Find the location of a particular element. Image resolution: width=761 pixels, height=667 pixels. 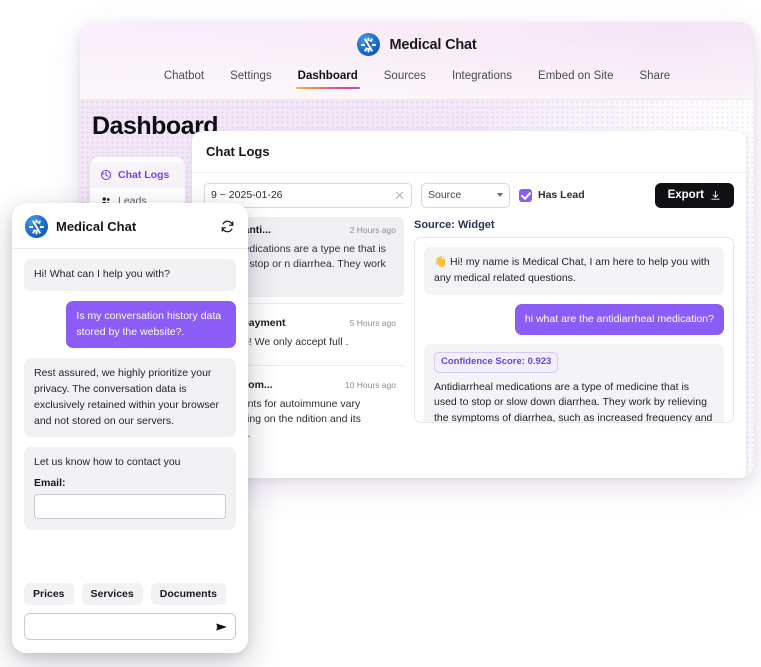

brand: Medical Chat is located at coordinates (417, 39).